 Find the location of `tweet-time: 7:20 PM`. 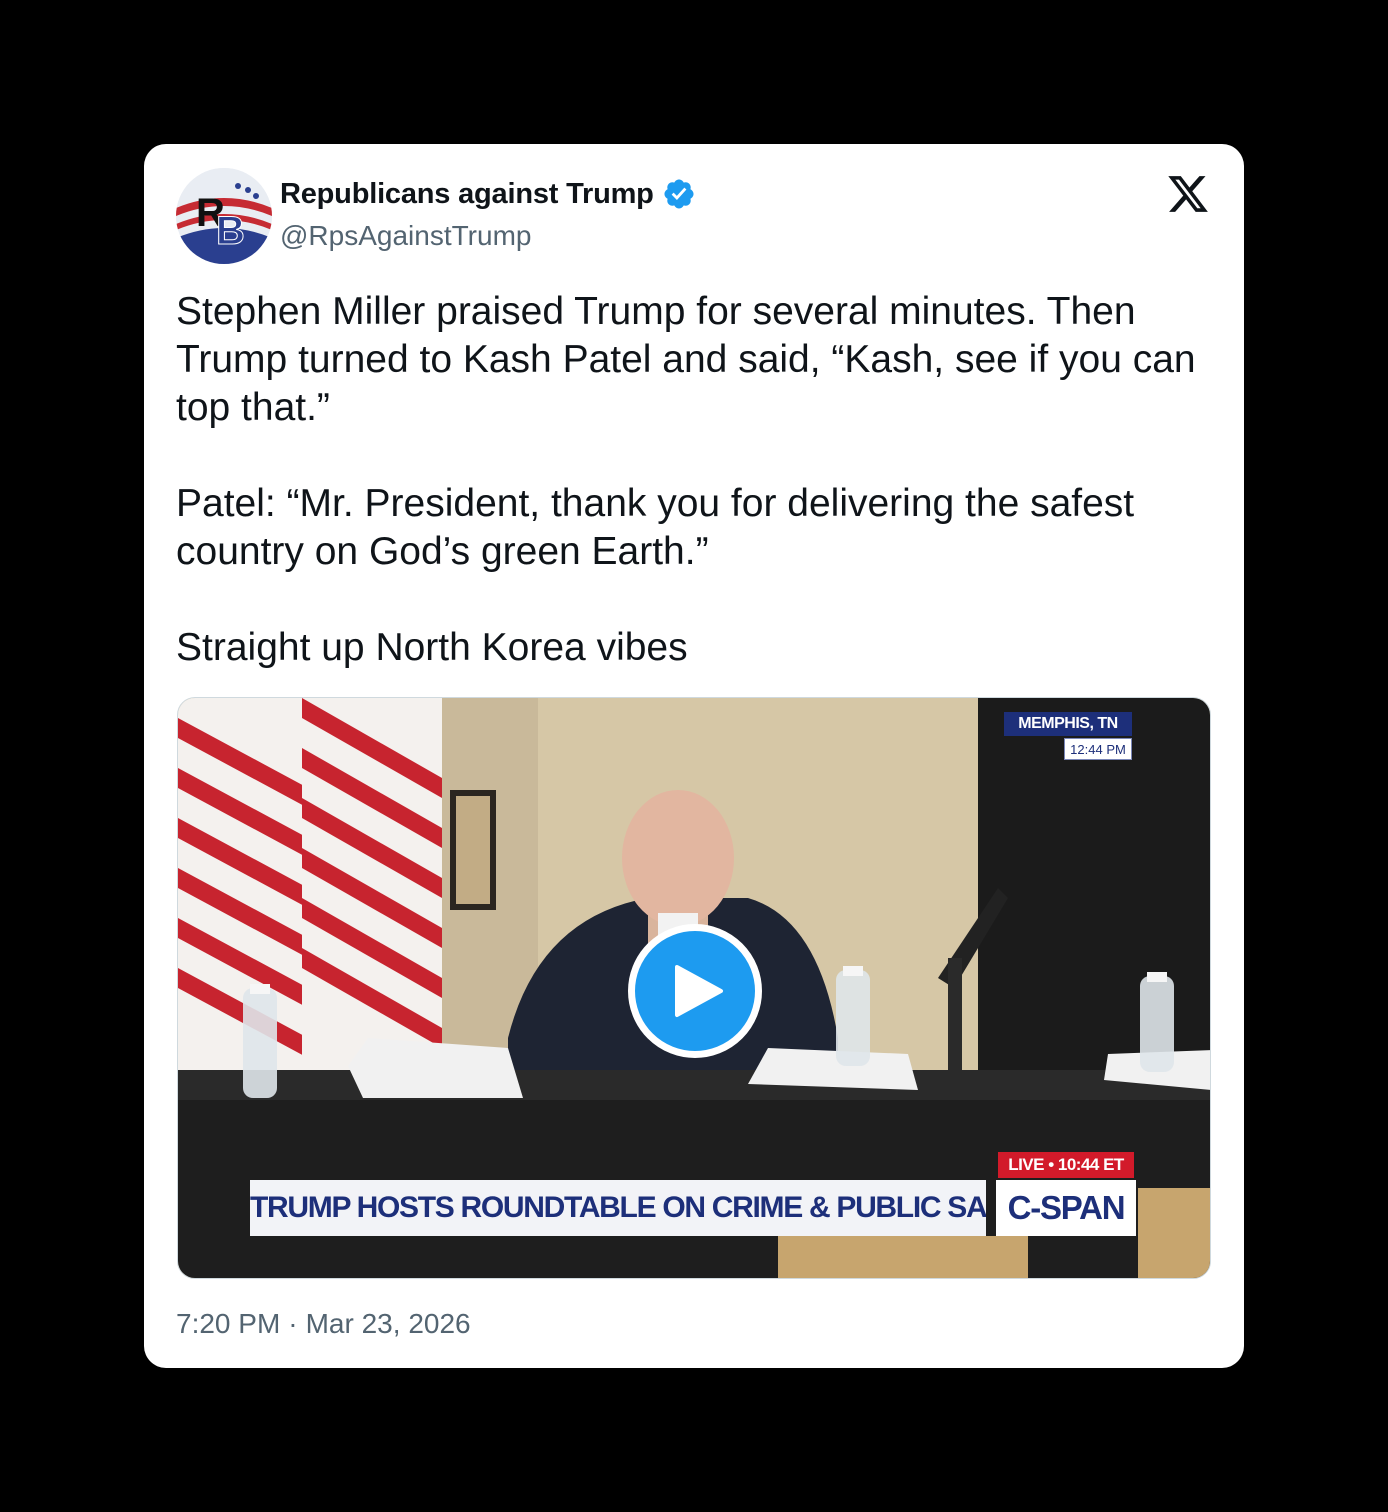

tweet-time: 7:20 PM is located at coordinates (228, 1323).